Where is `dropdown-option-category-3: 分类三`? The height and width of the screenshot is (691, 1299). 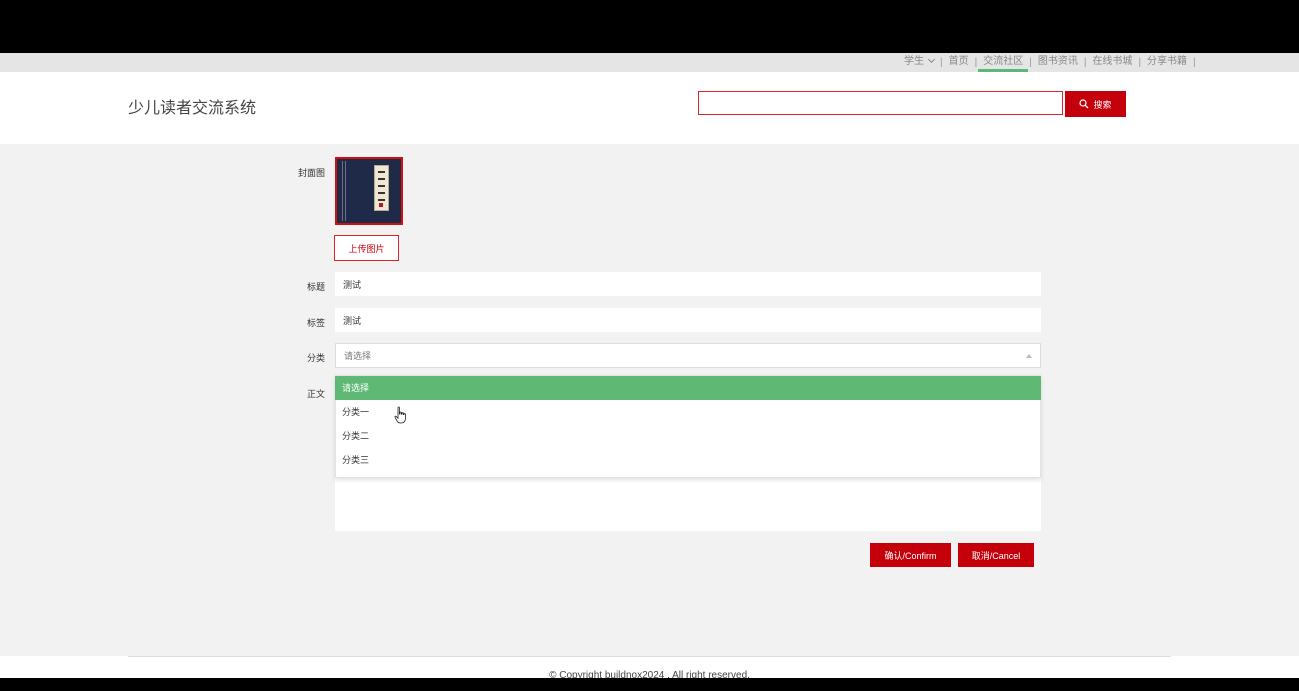
dropdown-option-category-3: 分类三 is located at coordinates (688, 460).